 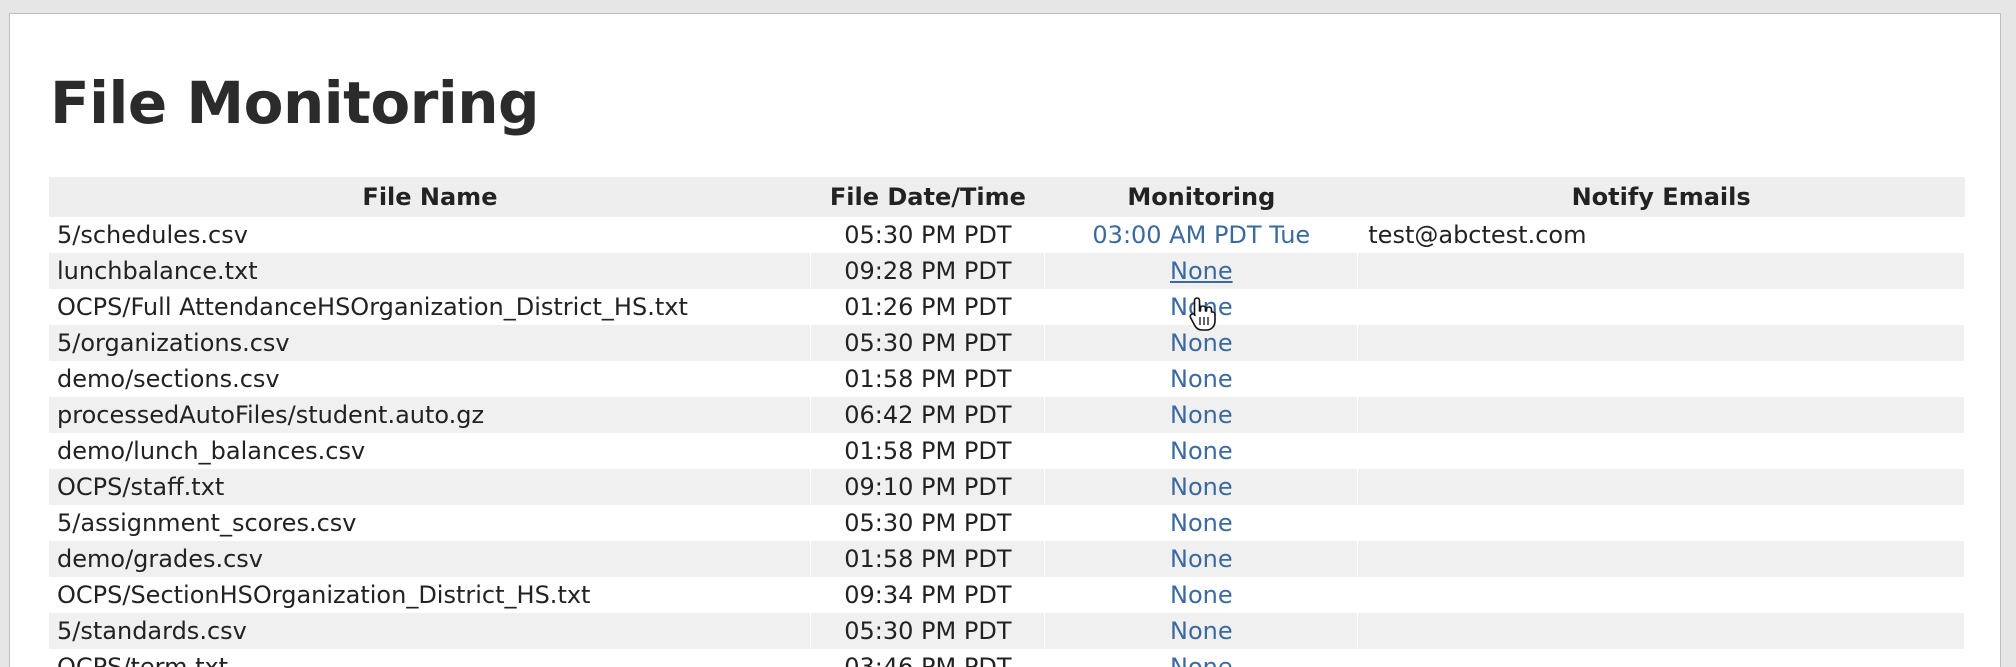 I want to click on header-notify-emails: Notify Emails, so click(x=1661, y=197).